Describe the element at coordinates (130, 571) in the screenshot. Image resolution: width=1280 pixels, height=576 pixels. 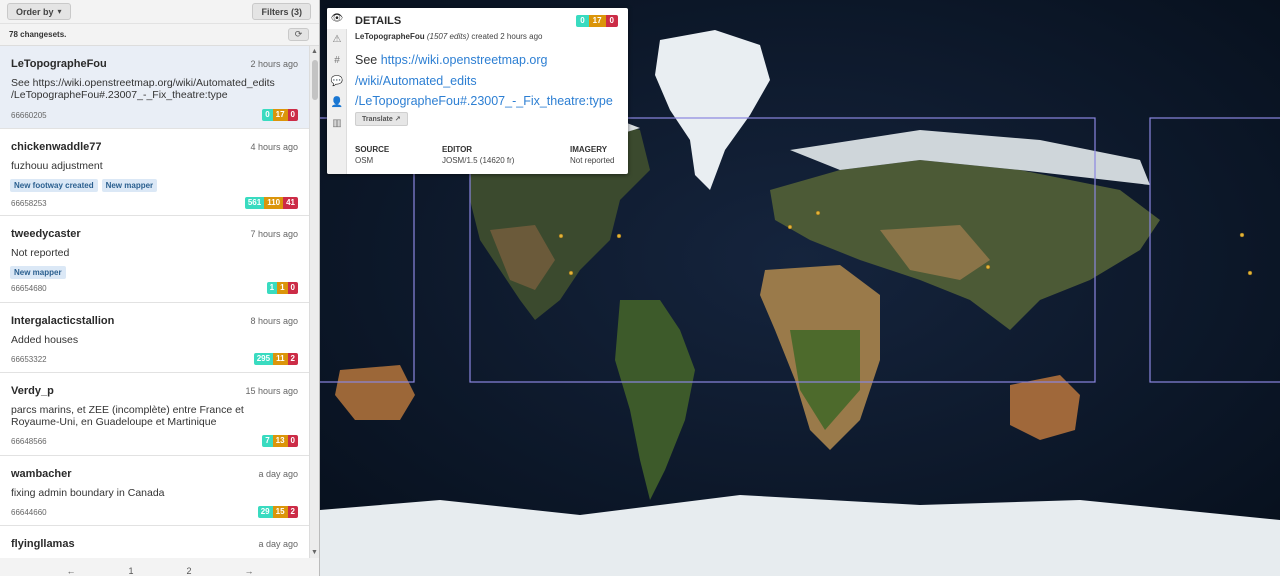
I see `page-1-button: 1` at that location.